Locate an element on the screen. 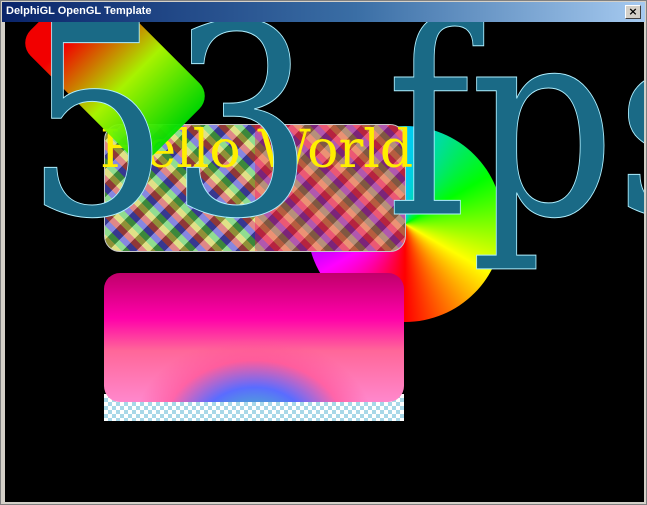 The image size is (647, 505). gradient-panel is located at coordinates (254, 337).